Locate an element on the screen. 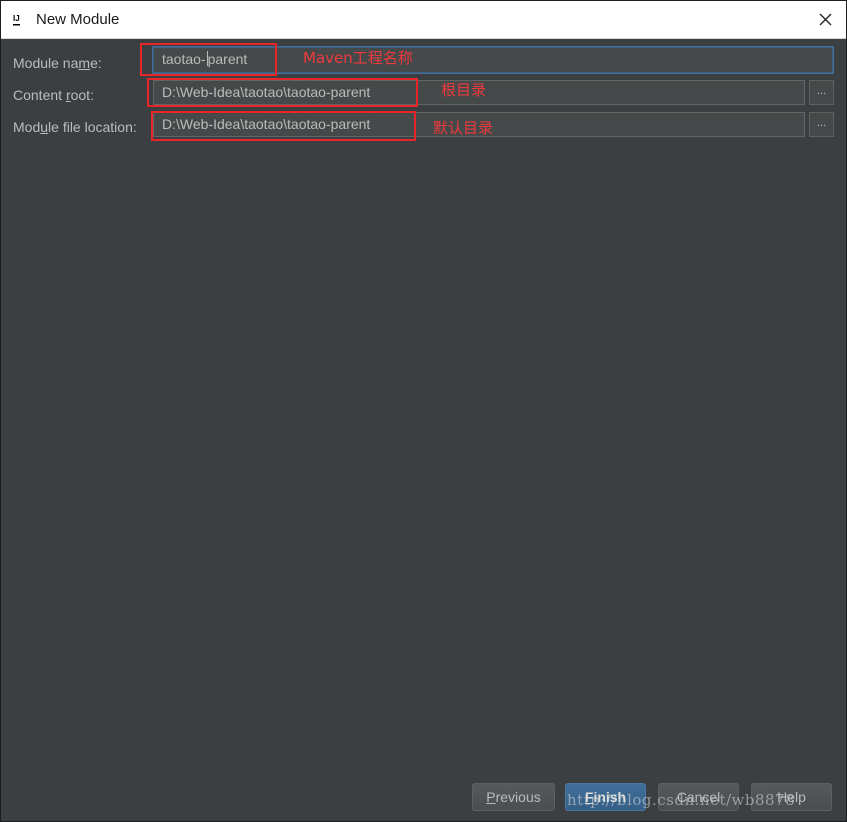 The height and width of the screenshot is (822, 847). module-name-input: taotao-parent is located at coordinates (493, 60).